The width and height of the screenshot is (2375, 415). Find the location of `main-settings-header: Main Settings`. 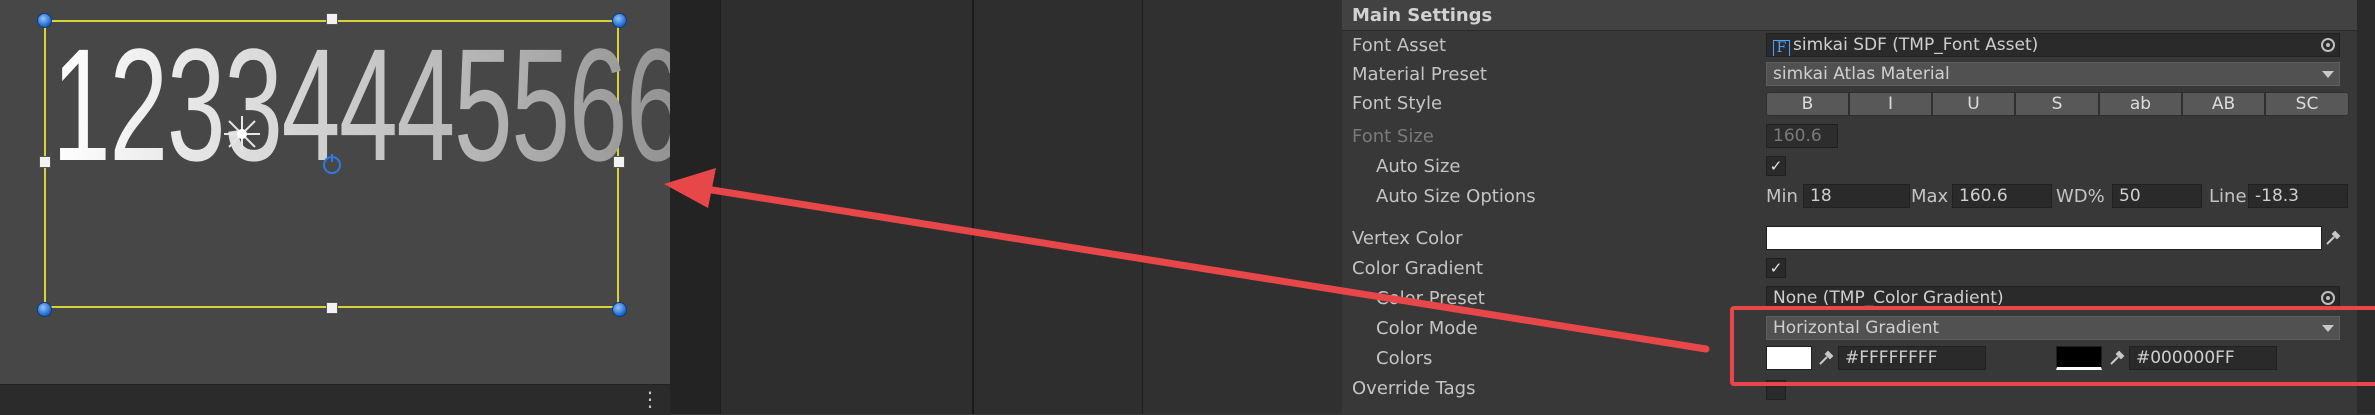

main-settings-header: Main Settings is located at coordinates (1849, 15).